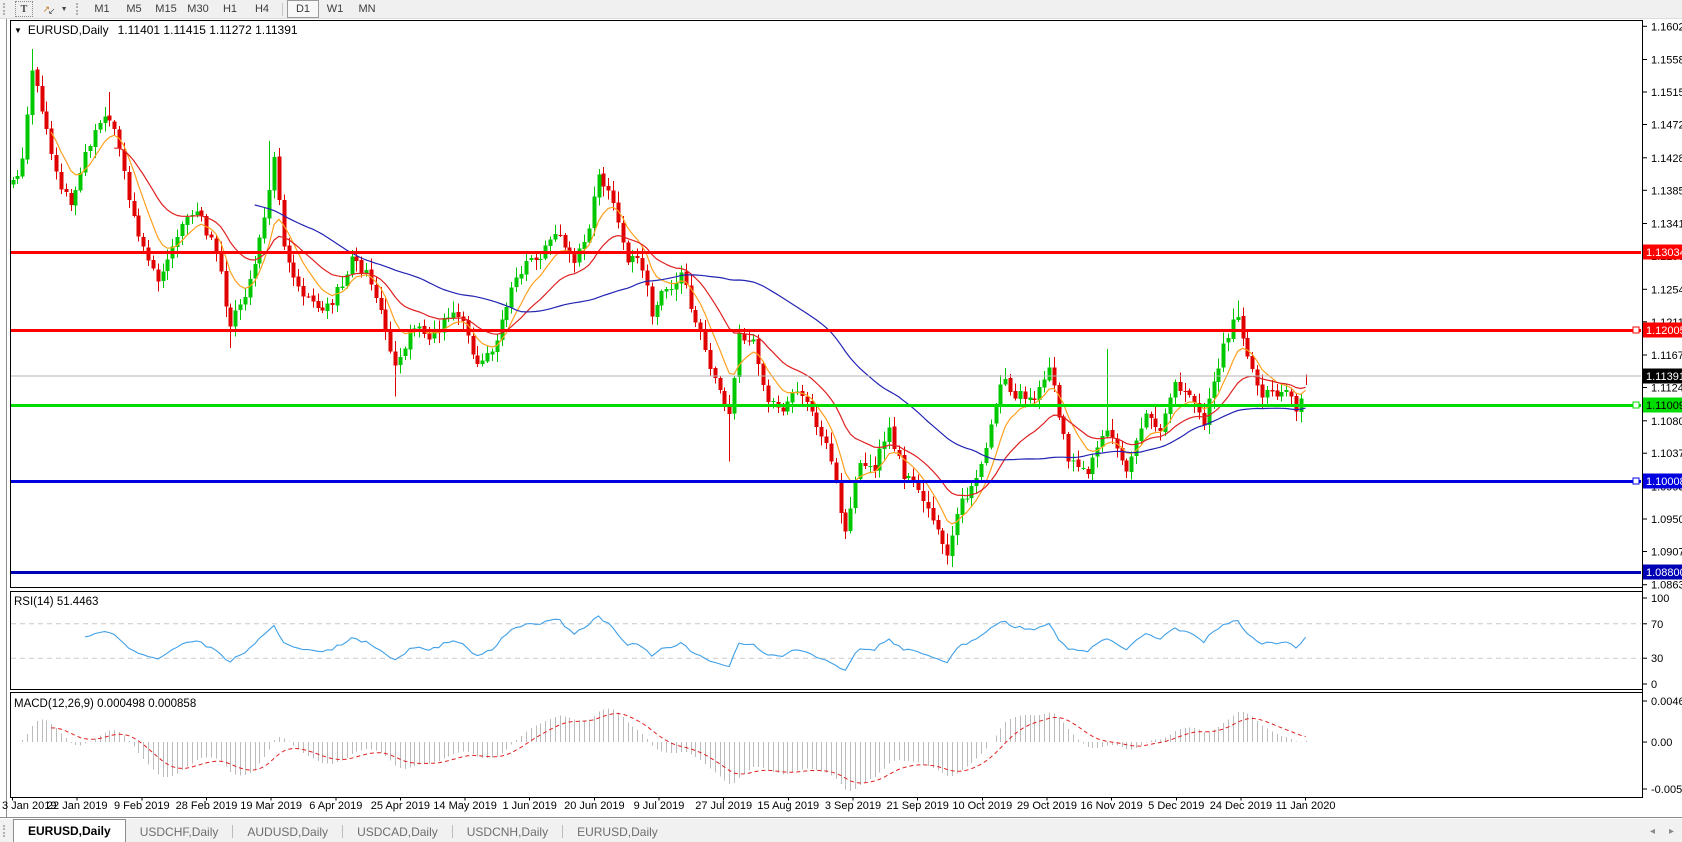 The image size is (1682, 842). I want to click on date-label: 3 Sep 2019, so click(853, 806).